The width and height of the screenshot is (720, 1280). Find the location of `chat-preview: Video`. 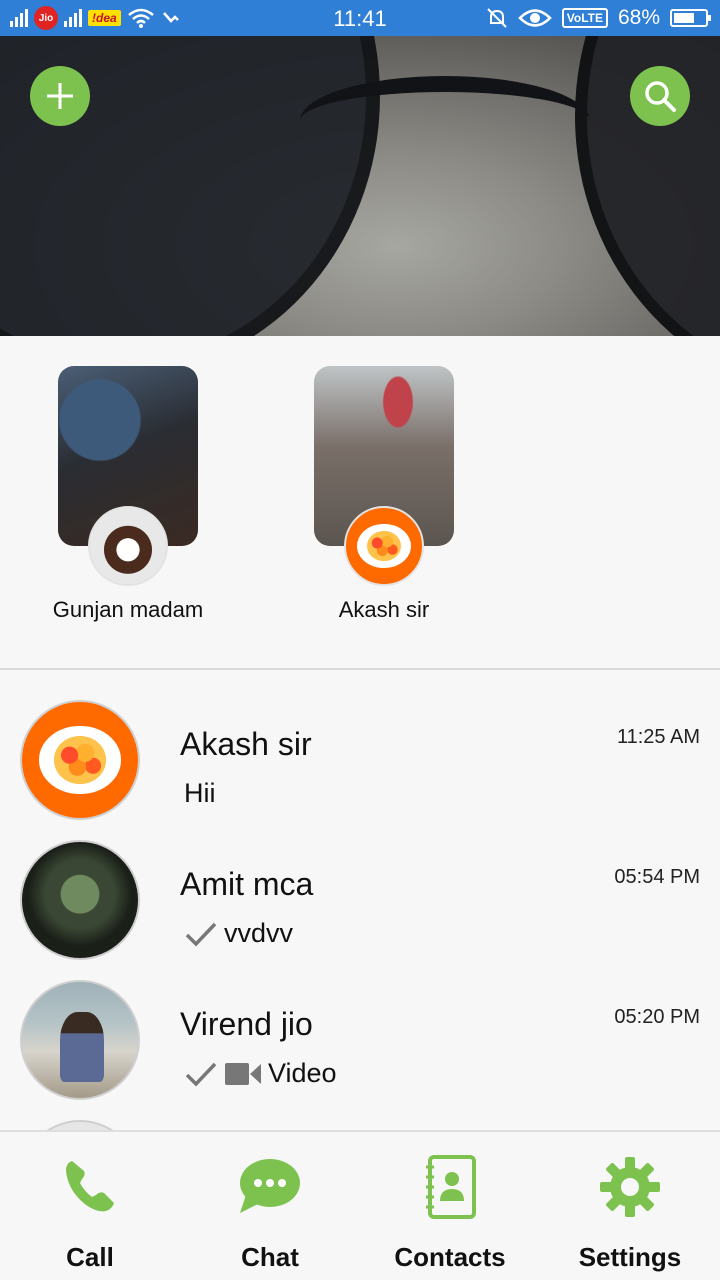

chat-preview: Video is located at coordinates (260, 1073).